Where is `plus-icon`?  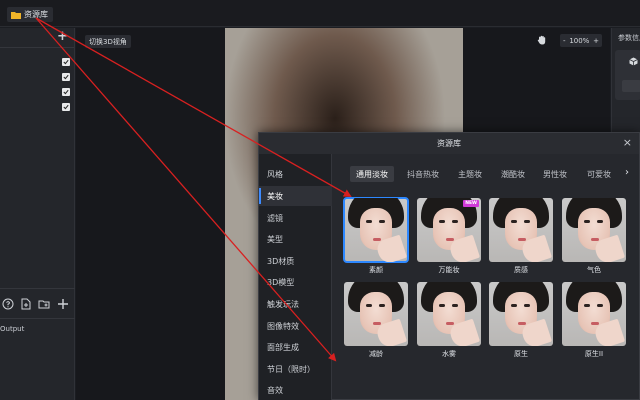 plus-icon is located at coordinates (63, 304).